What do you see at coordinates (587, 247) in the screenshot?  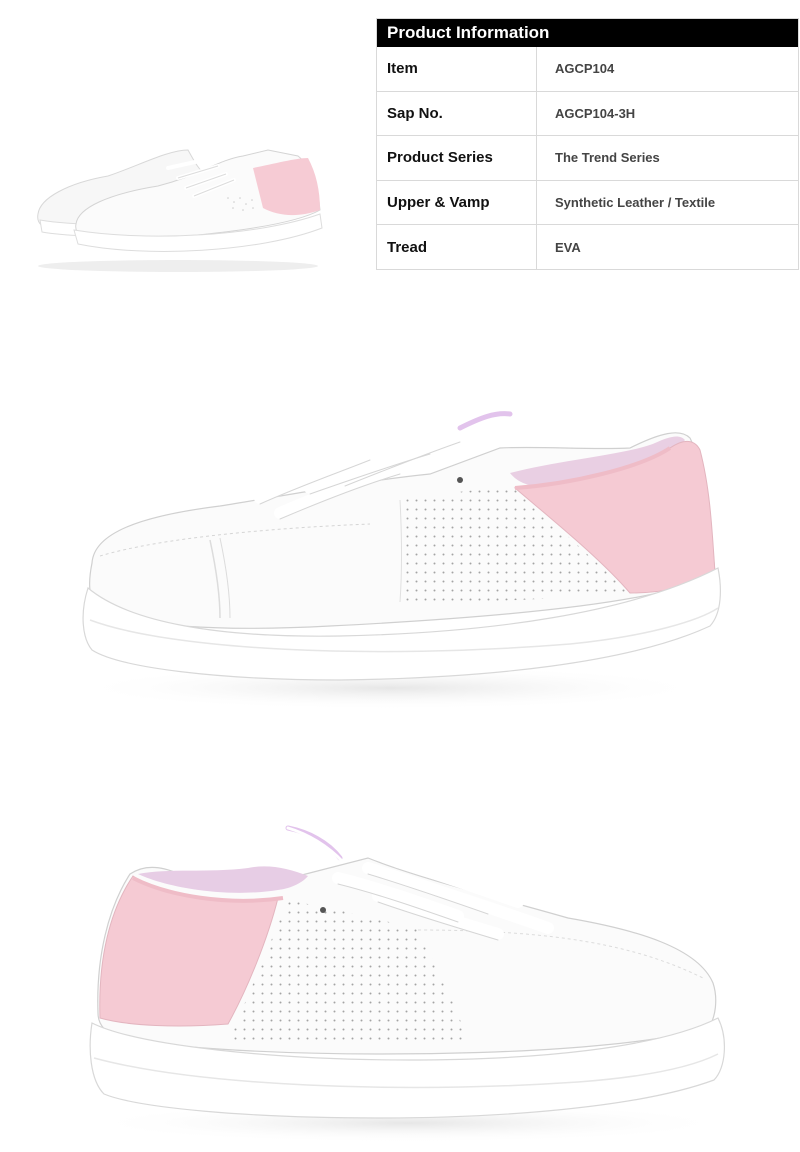 I see `table-row: Tread EVA` at bounding box center [587, 247].